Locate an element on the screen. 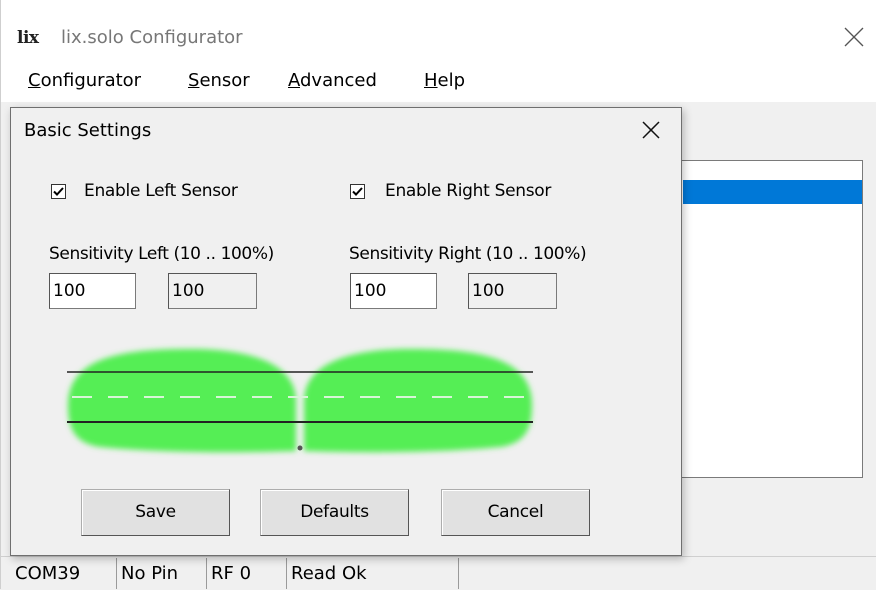 Image resolution: width=876 pixels, height=590 pixels. sensor-position-dot is located at coordinates (300, 448).